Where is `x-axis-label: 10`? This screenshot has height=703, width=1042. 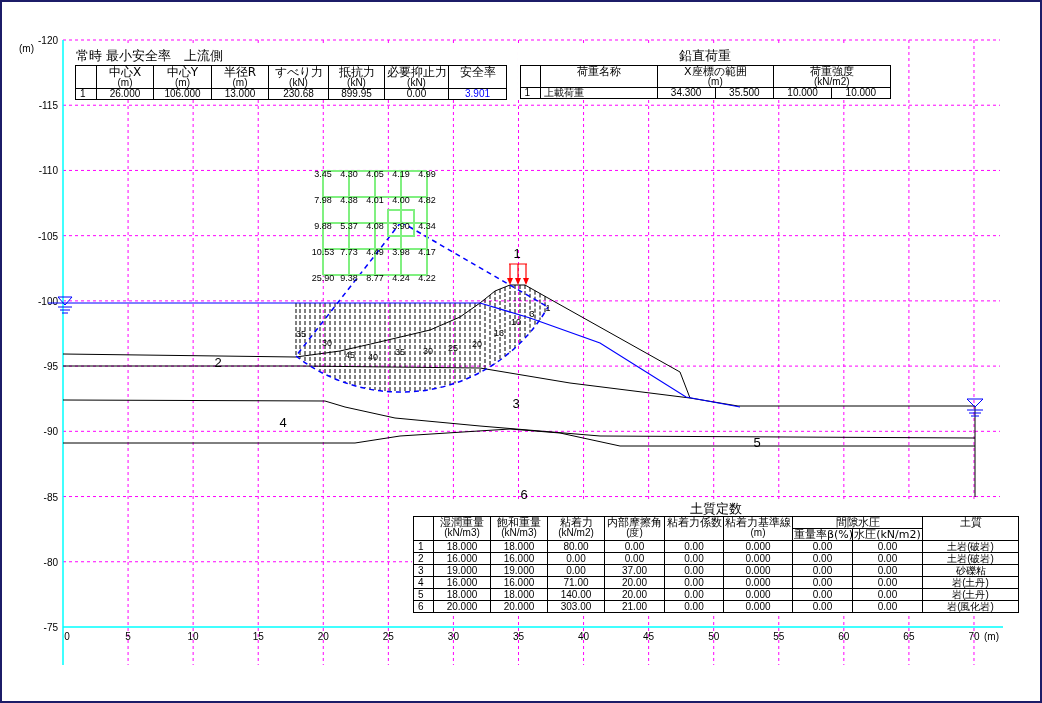 x-axis-label: 10 is located at coordinates (193, 636).